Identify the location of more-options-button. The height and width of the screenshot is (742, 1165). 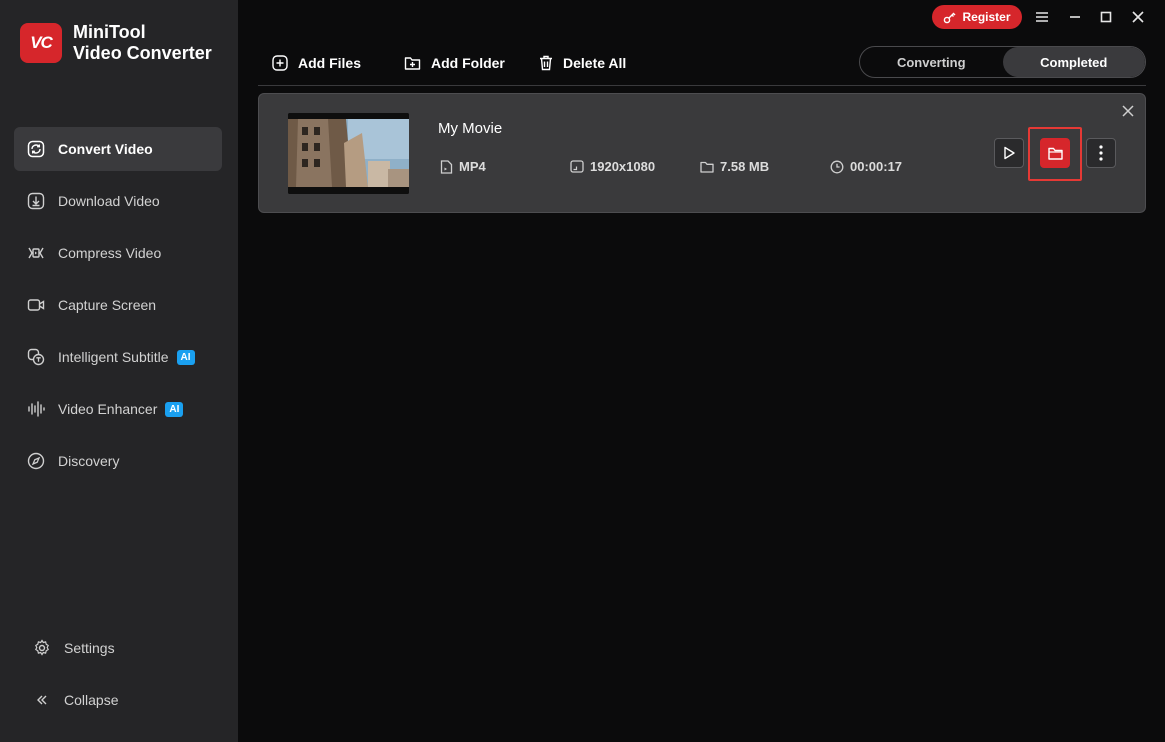
(1101, 153).